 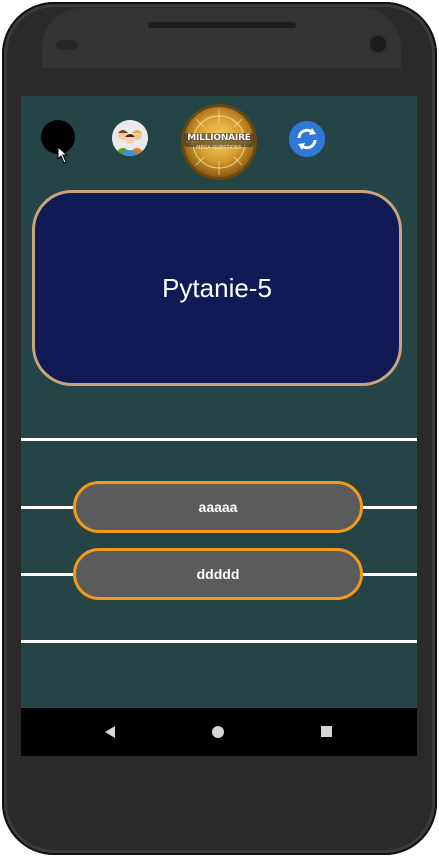 I want to click on android-nav-bar, so click(x=219, y=732).